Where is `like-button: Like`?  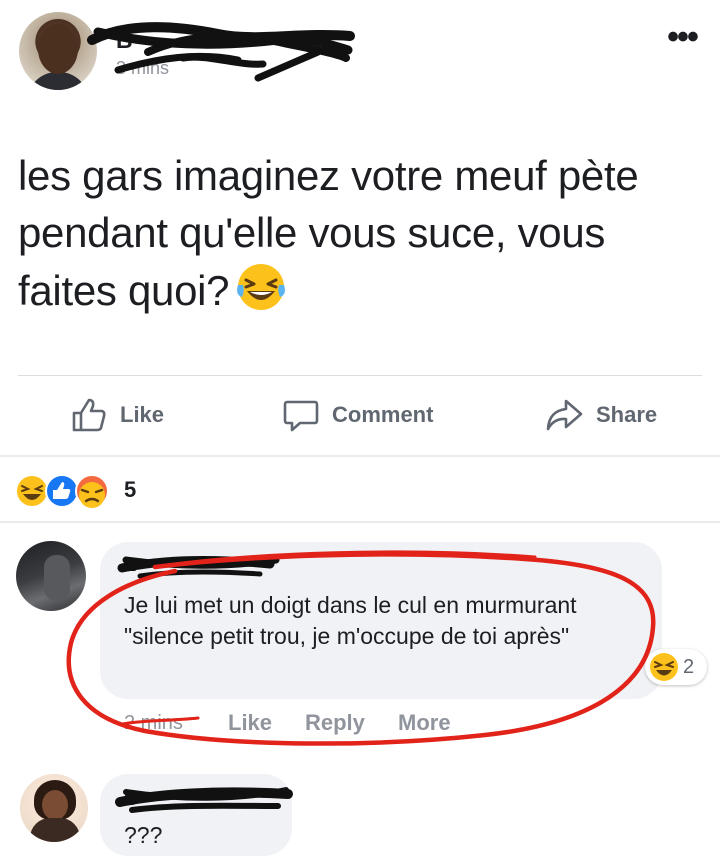 like-button: Like is located at coordinates (117, 415).